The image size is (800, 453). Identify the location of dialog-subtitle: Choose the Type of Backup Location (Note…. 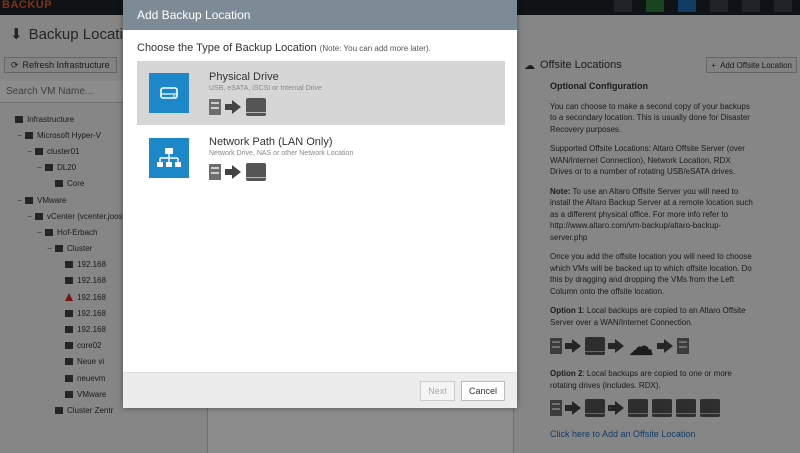
(284, 48).